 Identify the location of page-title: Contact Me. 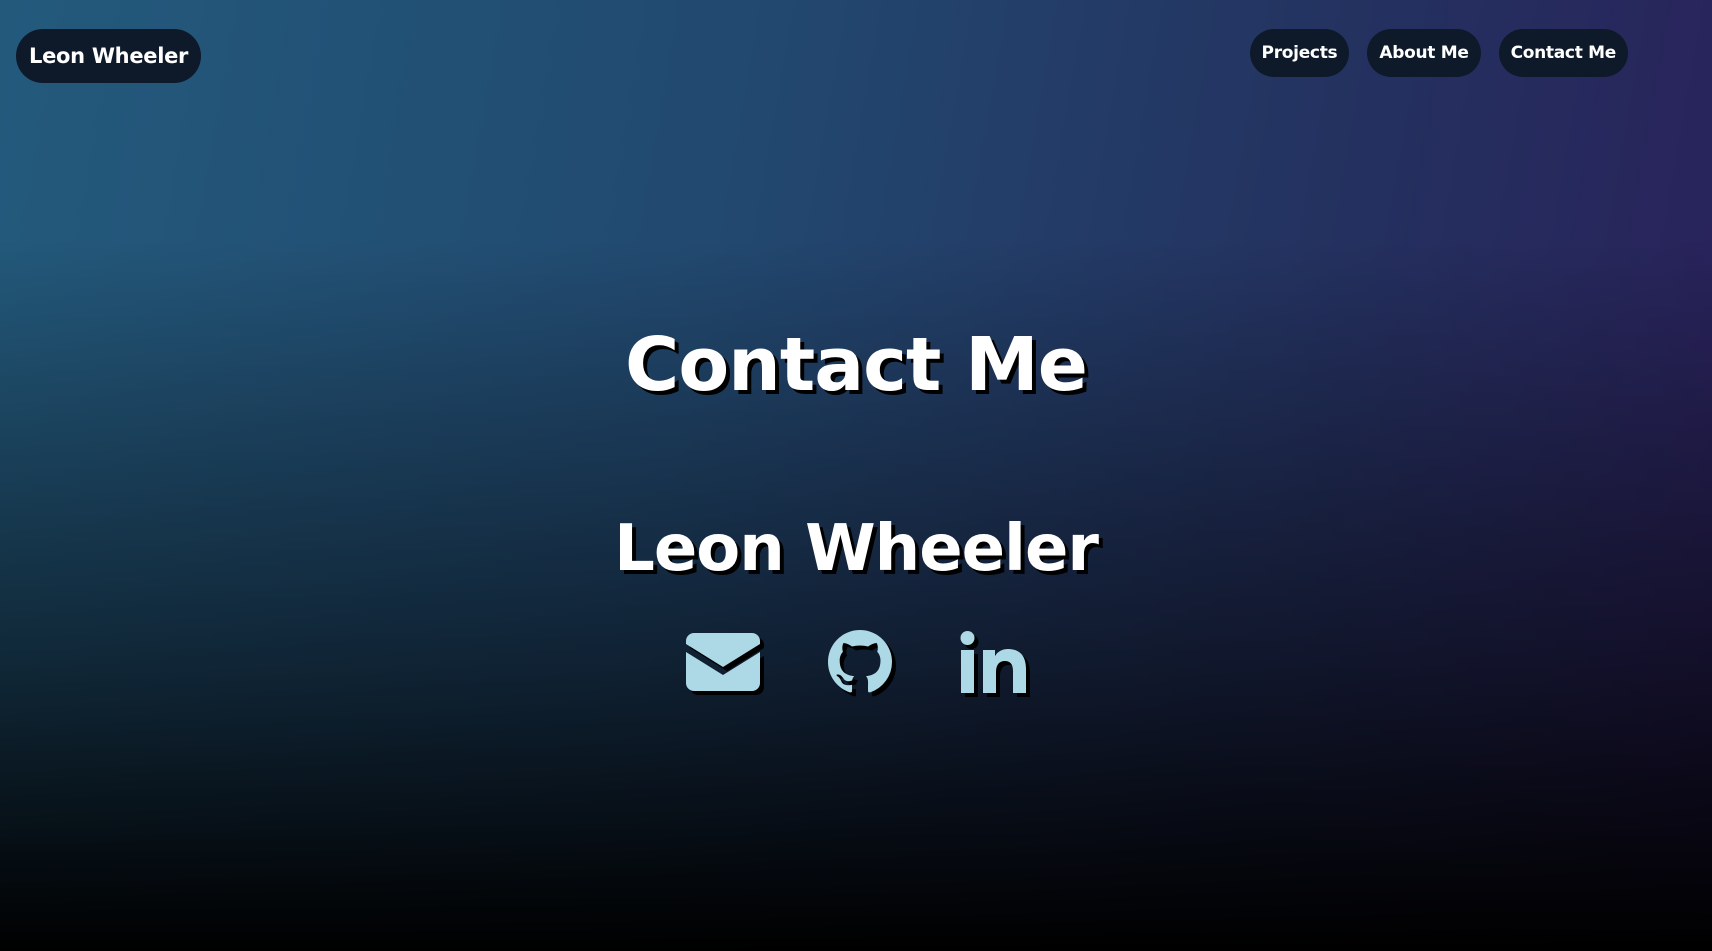
(856, 365).